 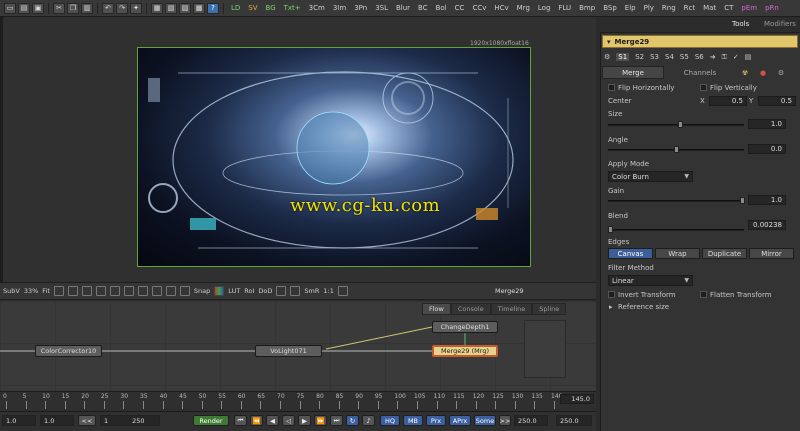 I want to click on next-key-icon: ⏩, so click(x=320, y=420).